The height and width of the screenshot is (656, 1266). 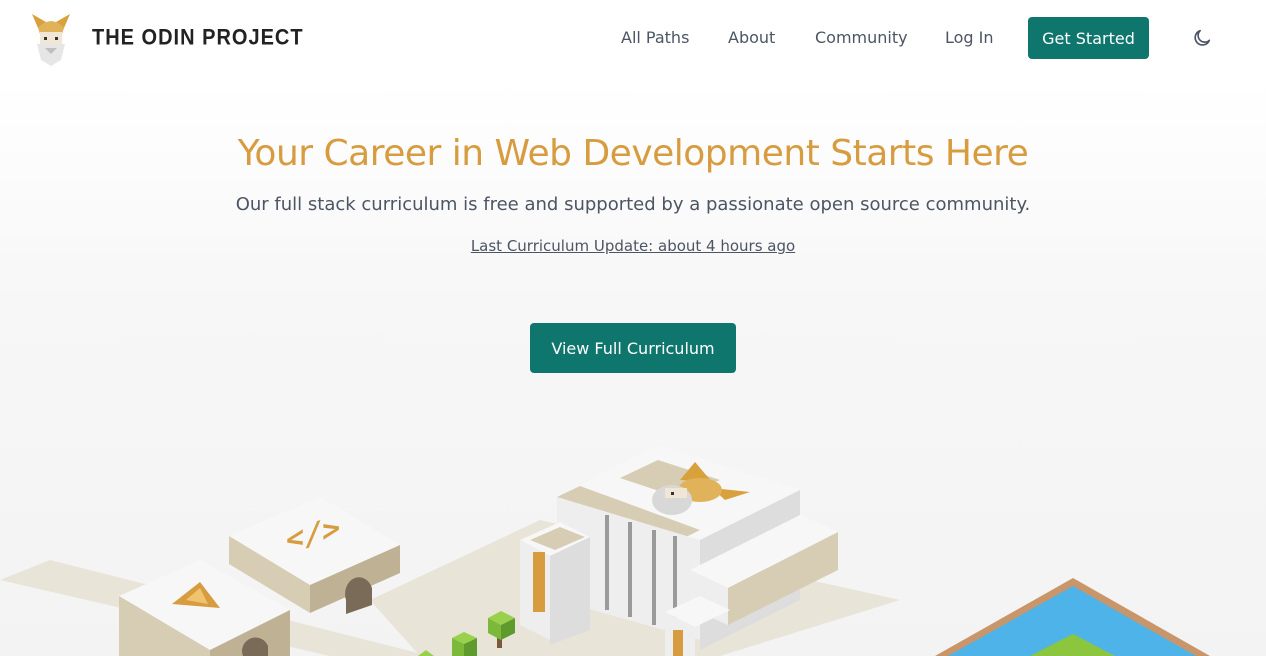 I want to click on odin-logo-icon, so click(x=51, y=40).